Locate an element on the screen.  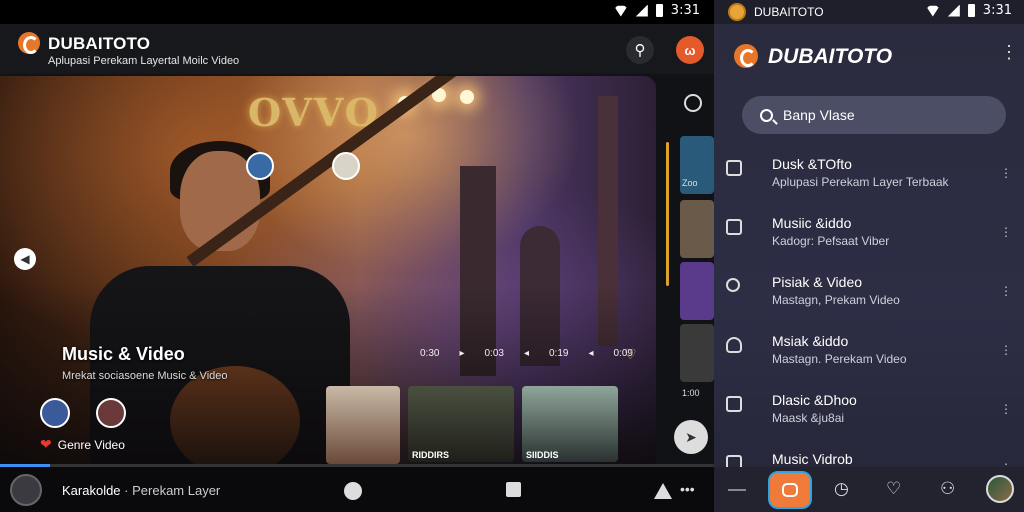
heart-icon: ♡ is located at coordinates (893, 489).